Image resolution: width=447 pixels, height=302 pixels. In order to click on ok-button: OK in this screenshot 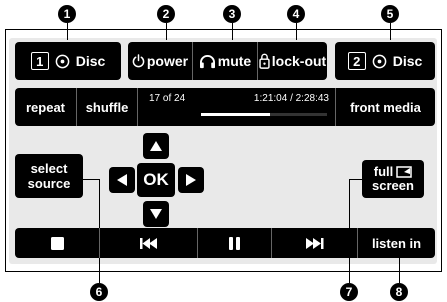, I will do `click(156, 180)`.